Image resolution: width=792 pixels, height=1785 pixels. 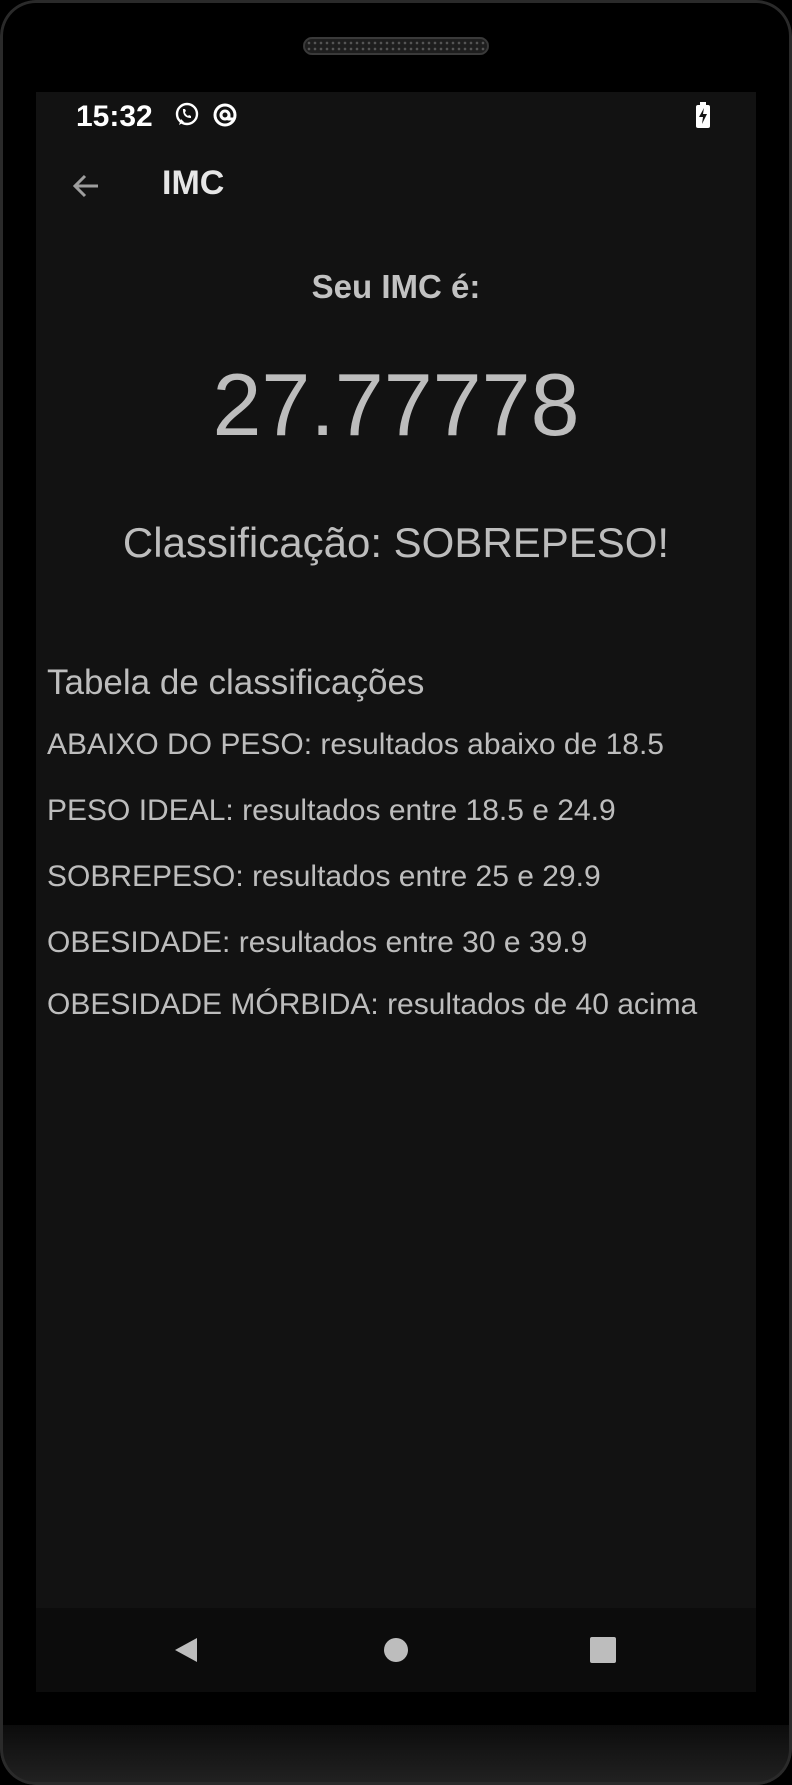 I want to click on classification-row: PESO IDEAL: resultados entre 18.5 e 24.9, so click(x=331, y=810).